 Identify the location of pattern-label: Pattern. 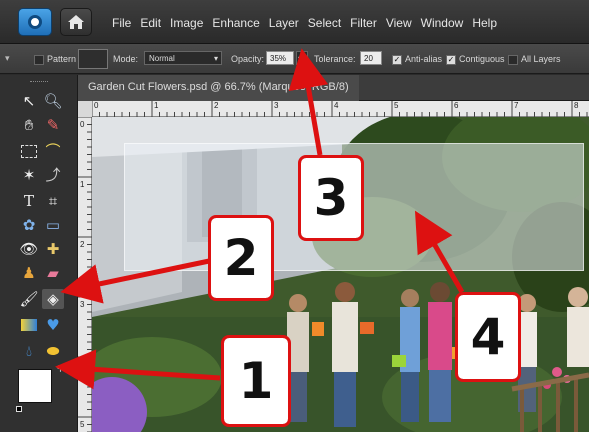
(62, 59).